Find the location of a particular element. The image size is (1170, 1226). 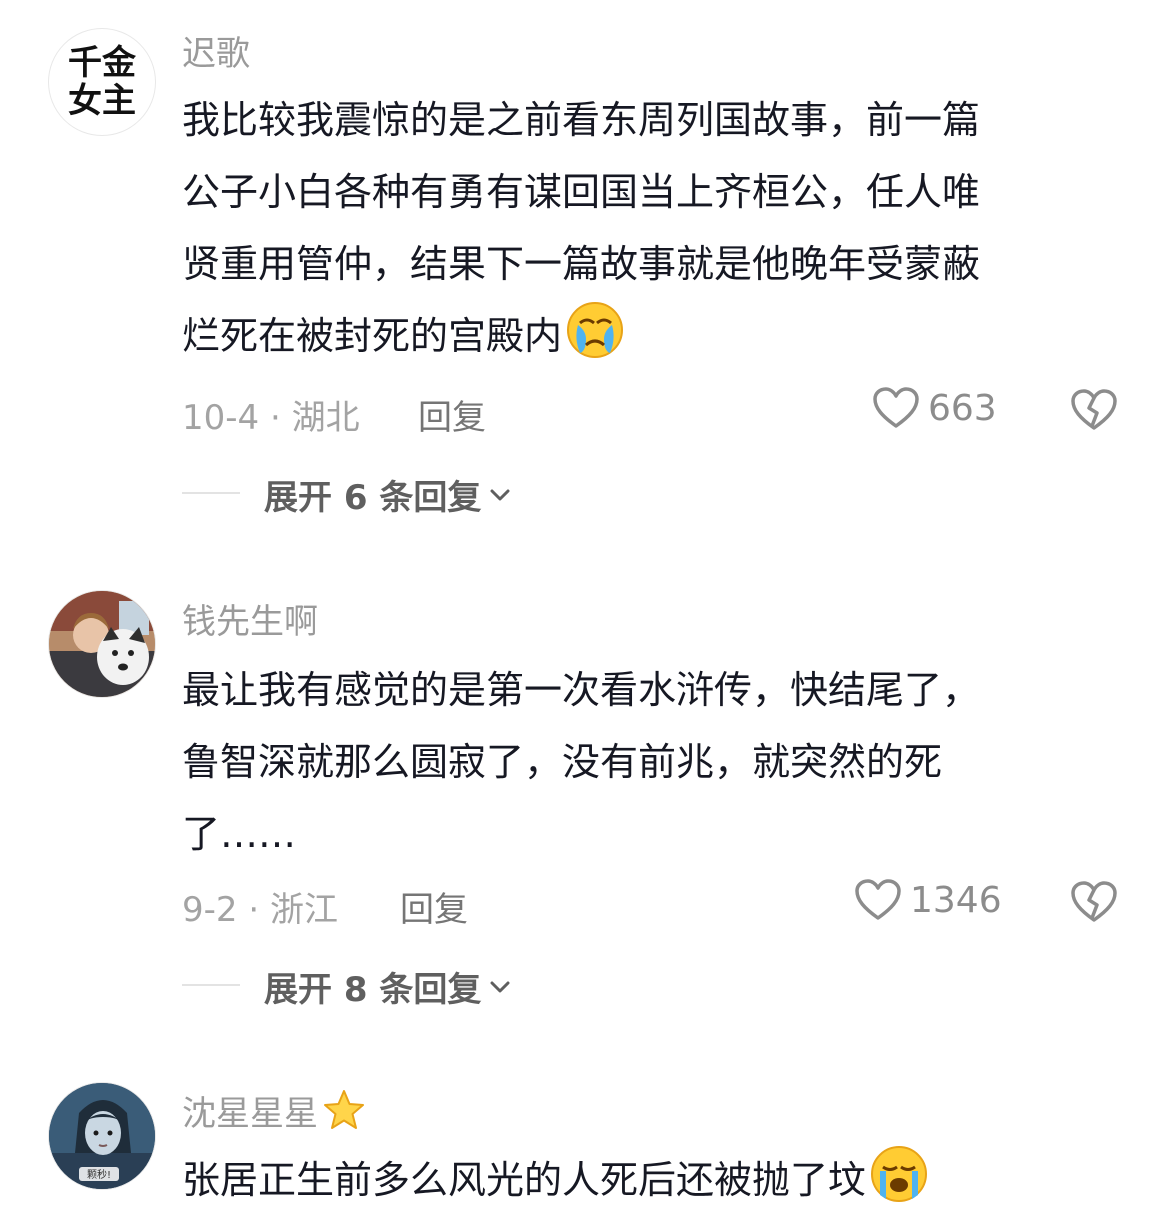

like-count: 663 is located at coordinates (962, 408).